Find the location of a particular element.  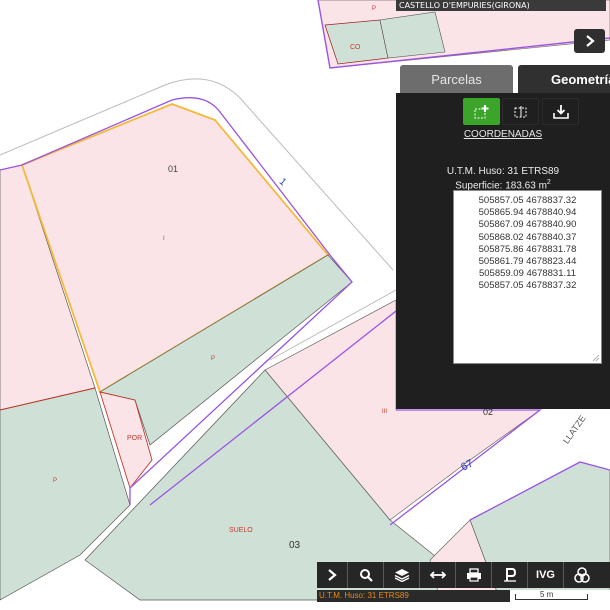

reference-icon is located at coordinates (509, 575).